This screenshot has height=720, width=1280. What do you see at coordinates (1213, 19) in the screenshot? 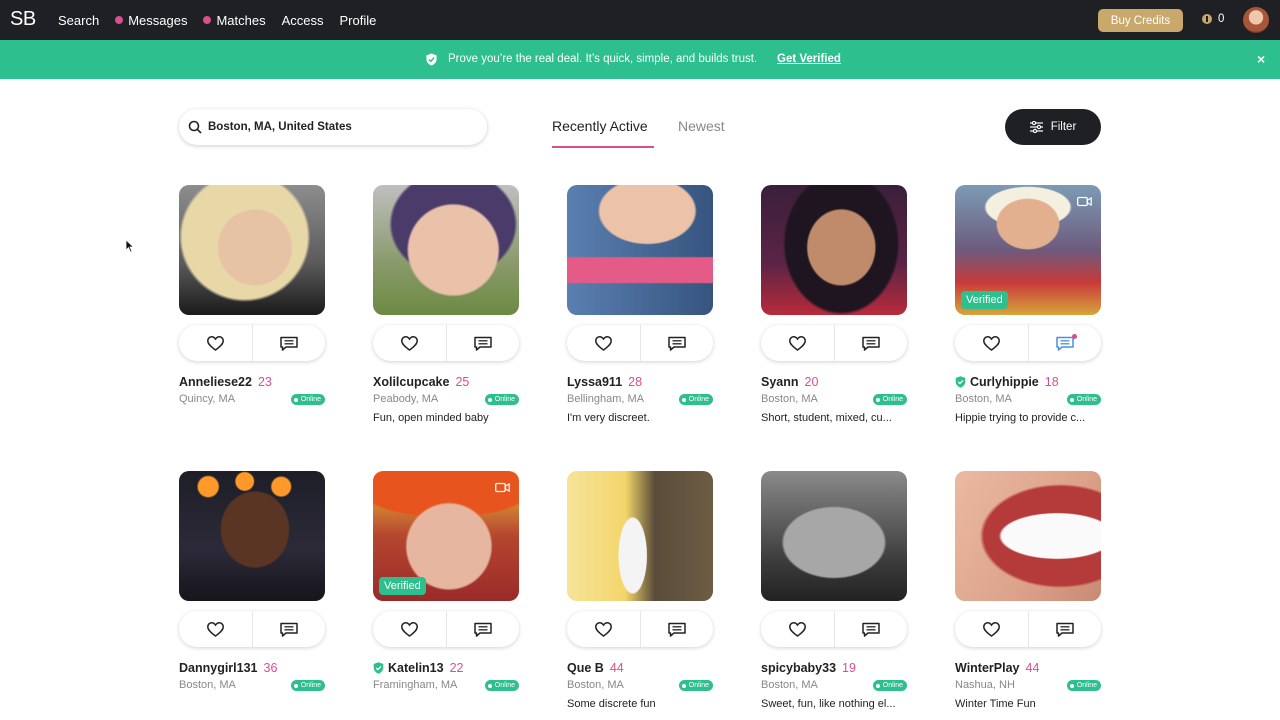
I see `credits-counter: 0` at bounding box center [1213, 19].